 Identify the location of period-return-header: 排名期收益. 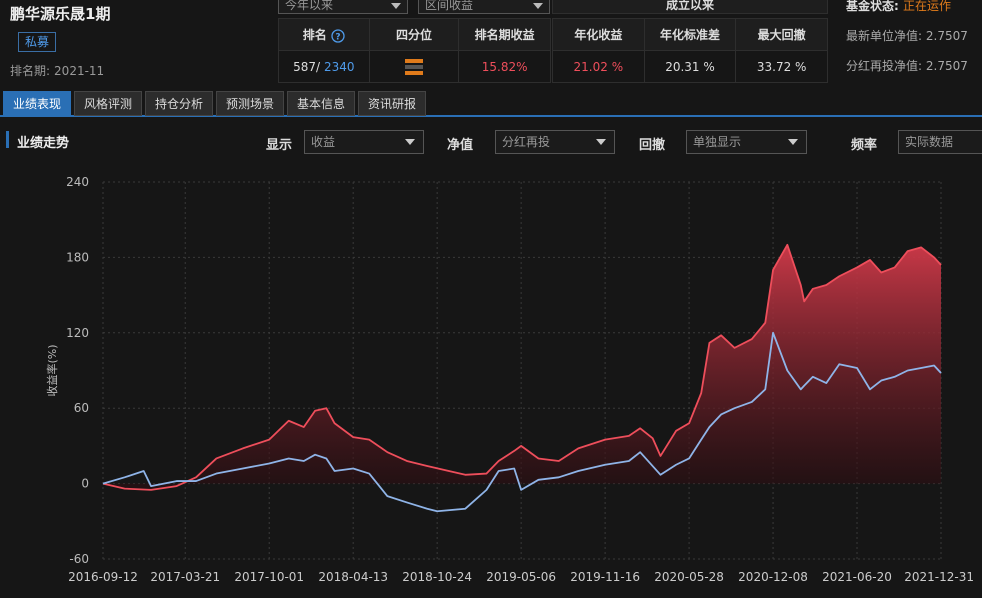
(504, 34).